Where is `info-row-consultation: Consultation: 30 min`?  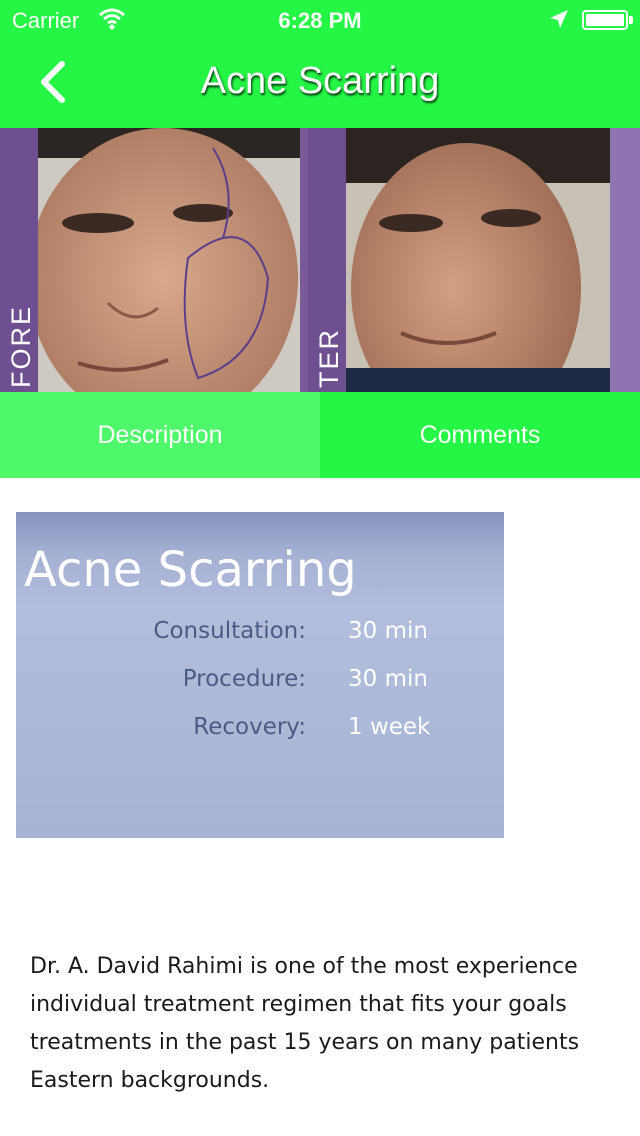 info-row-consultation: Consultation: 30 min is located at coordinates (260, 636).